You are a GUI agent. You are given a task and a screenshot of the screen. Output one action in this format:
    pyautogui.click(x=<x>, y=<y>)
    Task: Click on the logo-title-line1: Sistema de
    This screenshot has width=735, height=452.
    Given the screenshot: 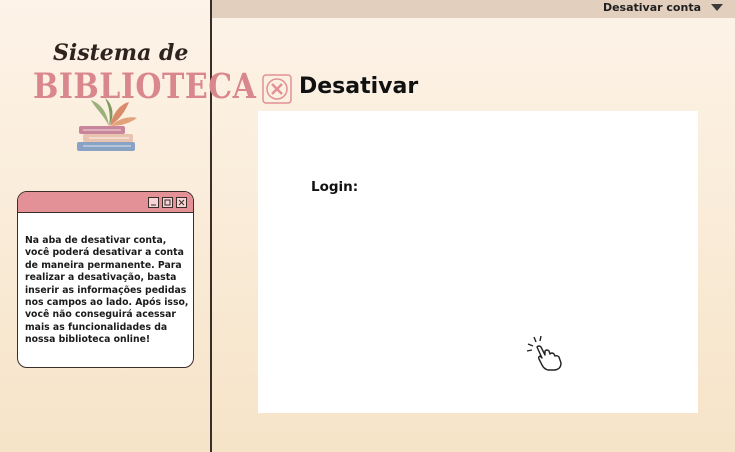 What is the action you would take?
    pyautogui.click(x=121, y=53)
    